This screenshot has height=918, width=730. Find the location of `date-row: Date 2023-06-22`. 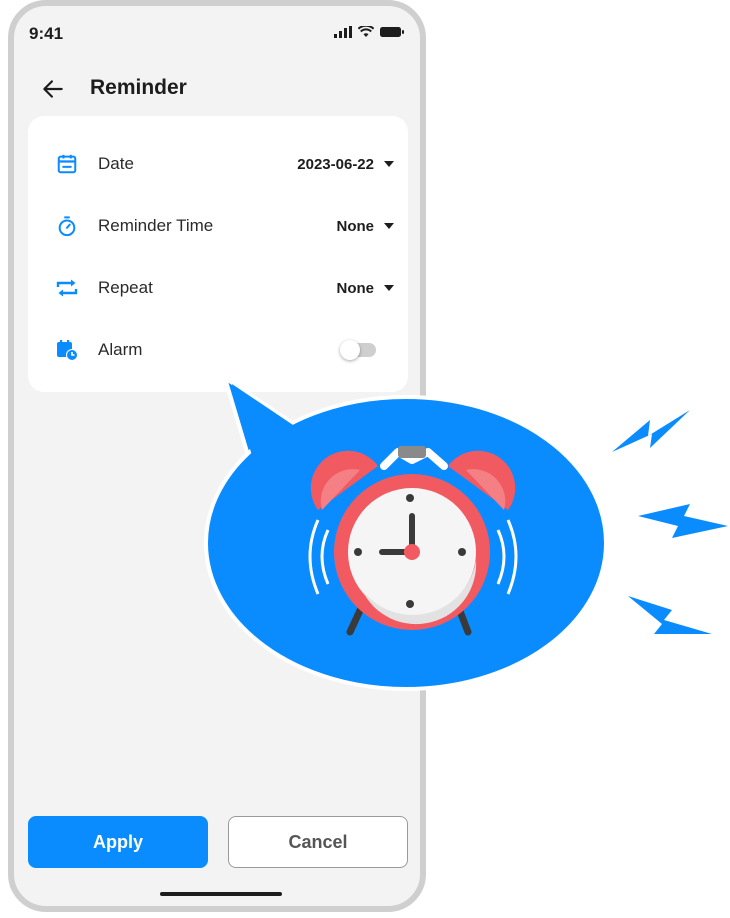

date-row: Date 2023-06-22 is located at coordinates (218, 164).